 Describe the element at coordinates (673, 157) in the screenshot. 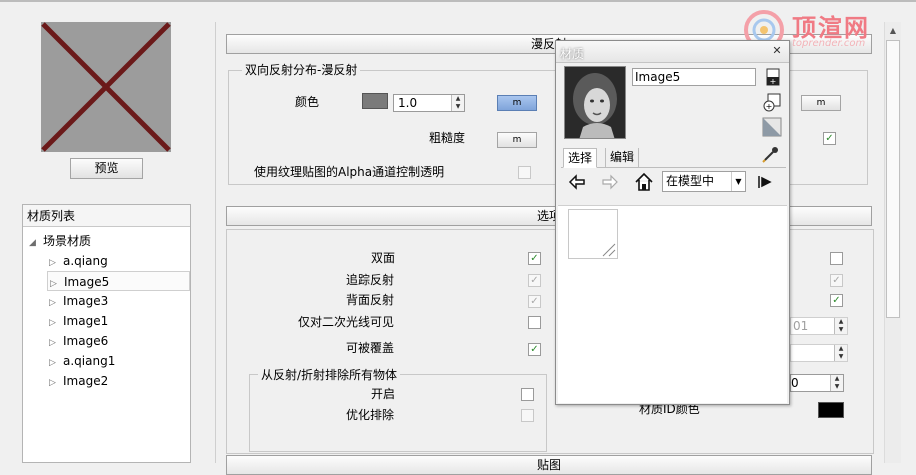

I see `material-tabs: 选择 编辑` at that location.